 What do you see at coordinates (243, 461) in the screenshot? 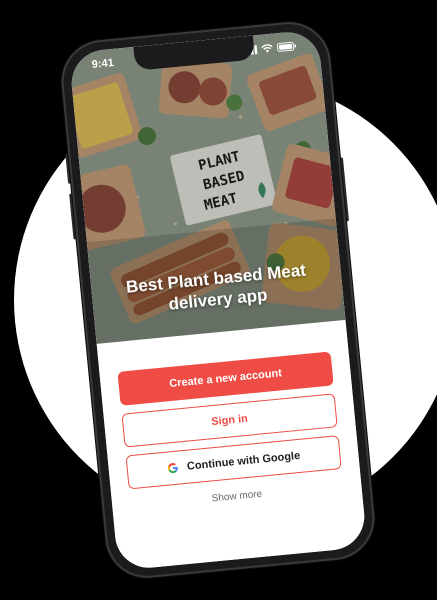
I see `google-label: Continue with Google` at bounding box center [243, 461].